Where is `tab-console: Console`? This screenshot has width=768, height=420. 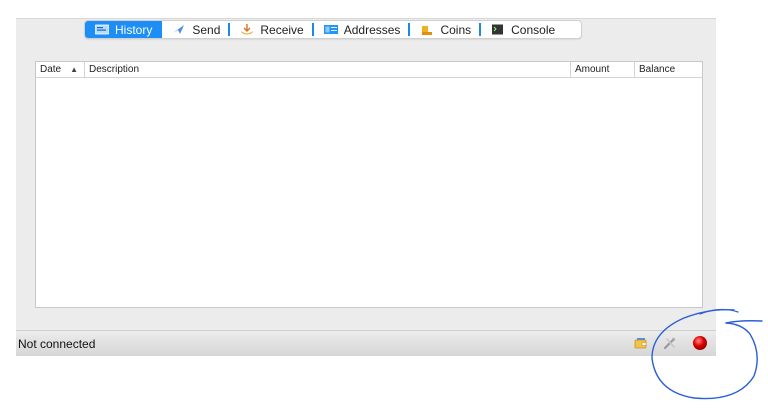
tab-console: Console is located at coordinates (530, 29).